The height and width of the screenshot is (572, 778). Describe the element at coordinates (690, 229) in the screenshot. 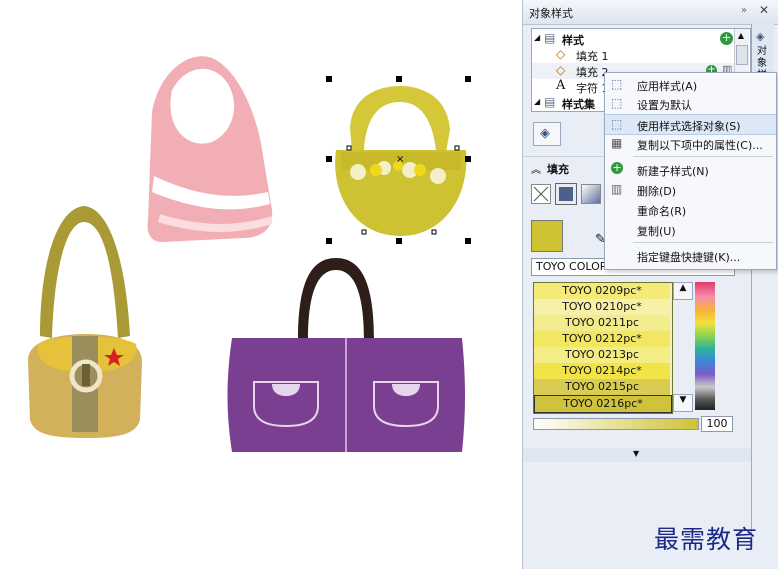

I see `menu-item-duplicate: 复制(U)` at that location.